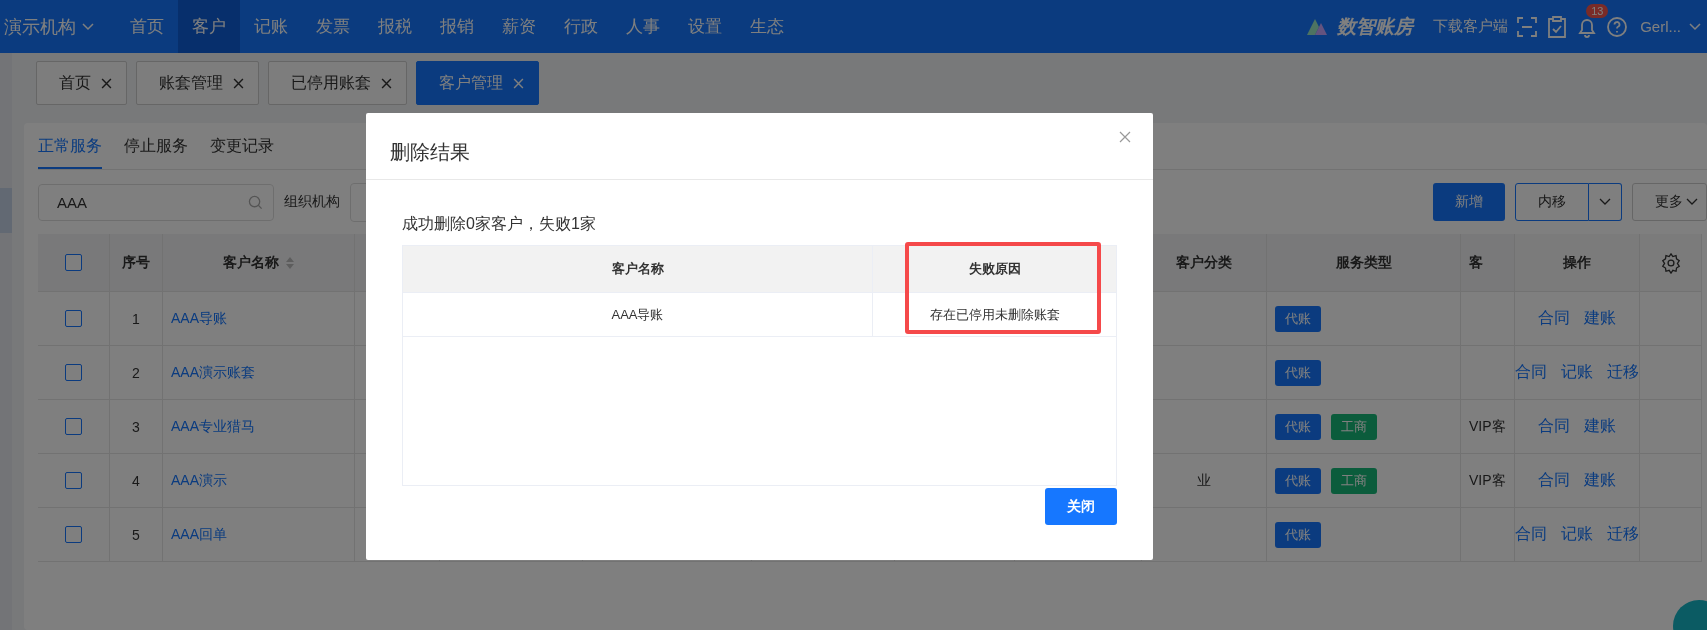 The image size is (1707, 630). I want to click on customer-link: AAA导账, so click(199, 318).